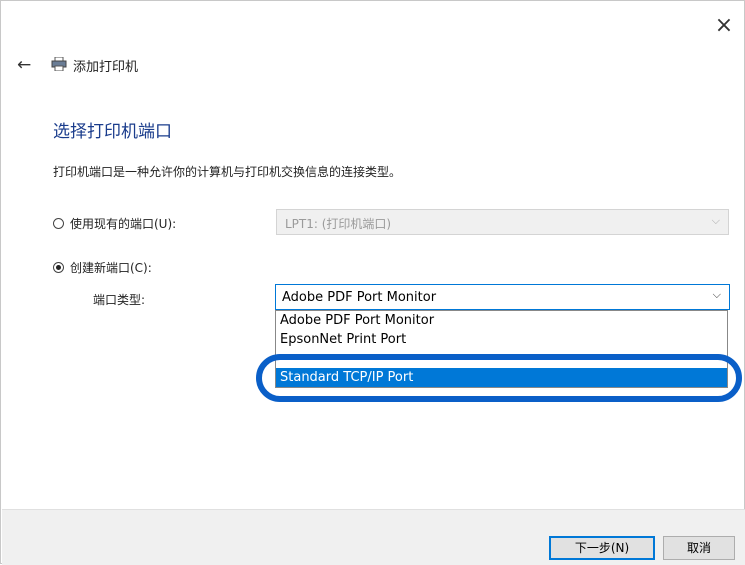 The image size is (745, 565). I want to click on use-existing-port-label: 使用现有的端口(U):, so click(123, 224).